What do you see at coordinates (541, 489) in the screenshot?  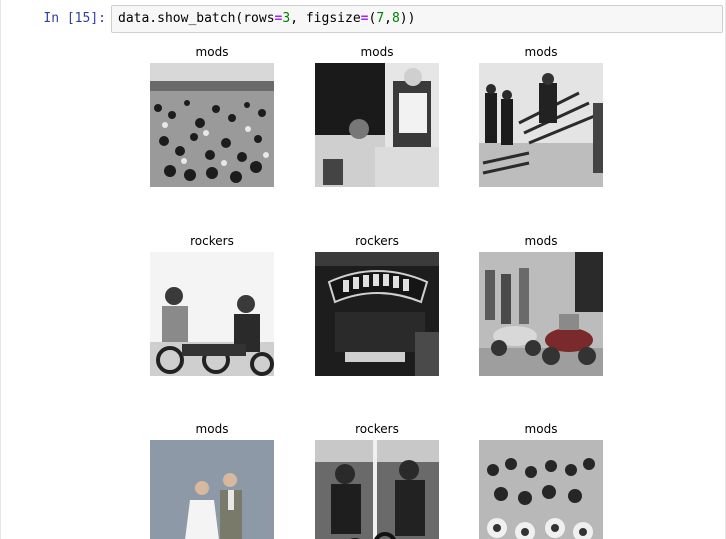 I see `photo-scooter-rally-image` at bounding box center [541, 489].